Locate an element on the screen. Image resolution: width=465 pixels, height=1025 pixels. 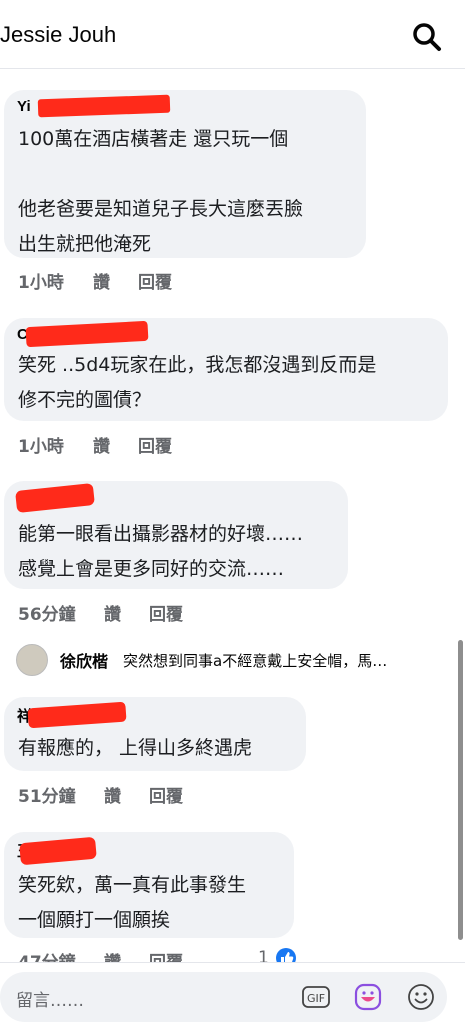
gif-label: GIF is located at coordinates (316, 998).